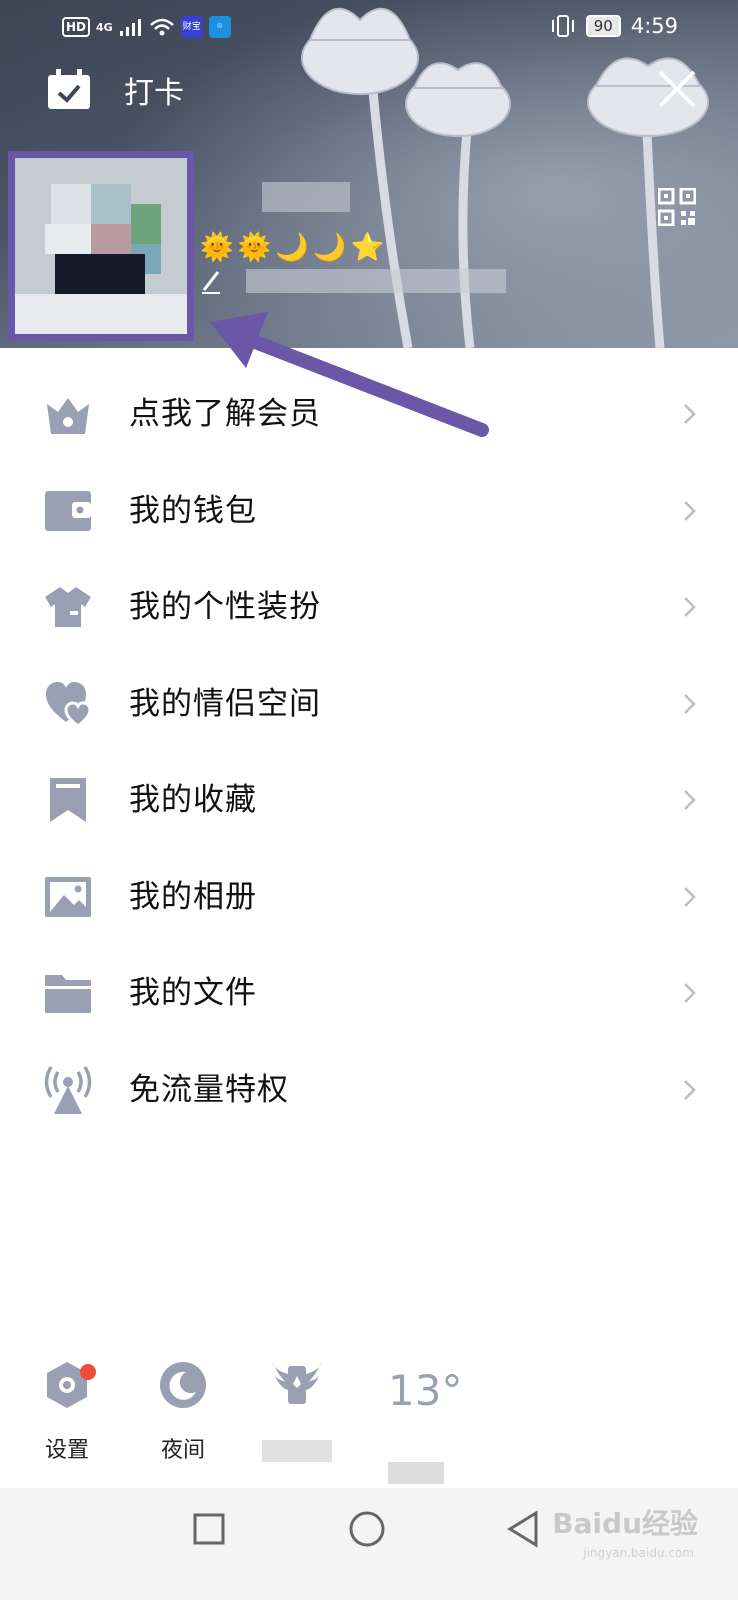  Describe the element at coordinates (69, 89) in the screenshot. I see `calendar-check-icon` at that location.